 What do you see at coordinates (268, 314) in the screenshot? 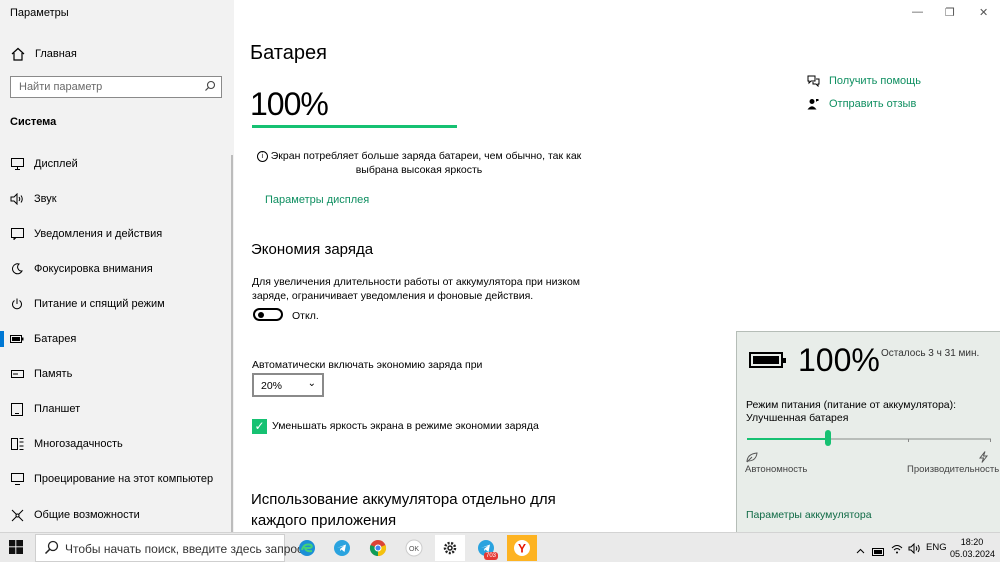
I see `battery-saver-toggle` at bounding box center [268, 314].